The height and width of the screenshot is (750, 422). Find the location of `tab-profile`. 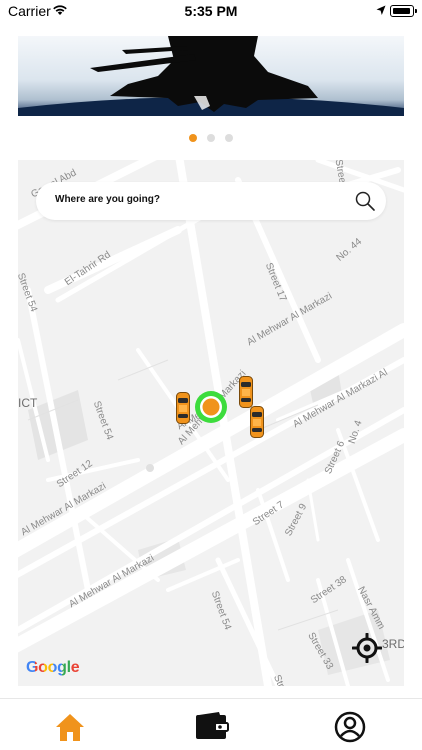

tab-profile is located at coordinates (350, 724).